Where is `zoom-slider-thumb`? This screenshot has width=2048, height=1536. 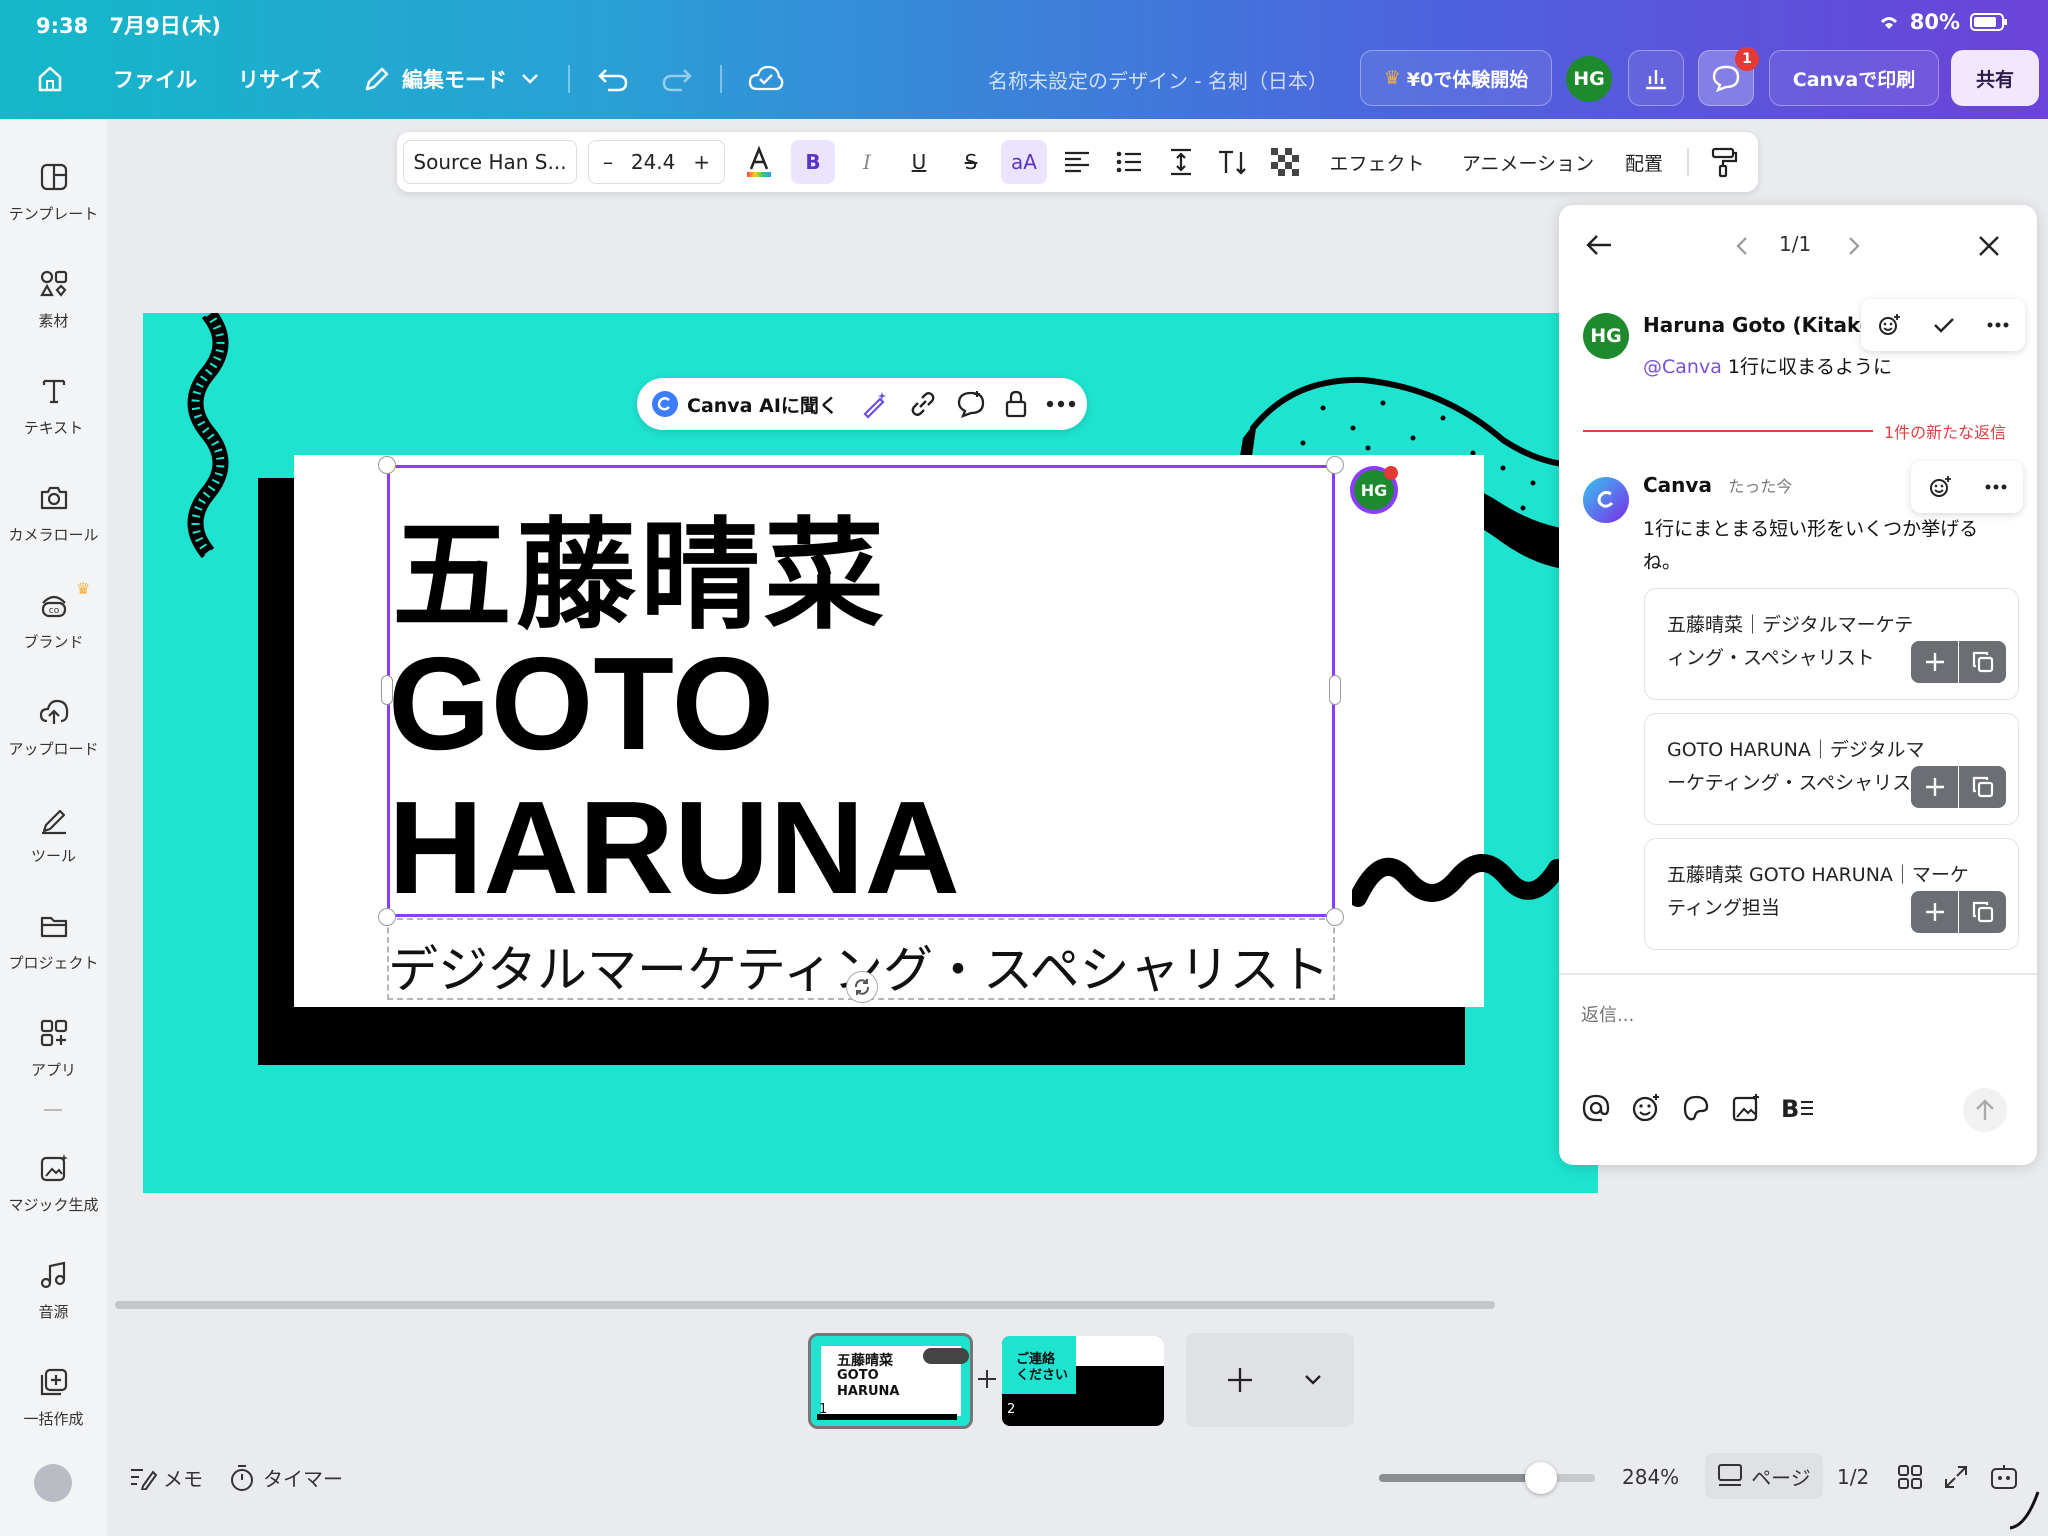
zoom-slider-thumb is located at coordinates (1541, 1478).